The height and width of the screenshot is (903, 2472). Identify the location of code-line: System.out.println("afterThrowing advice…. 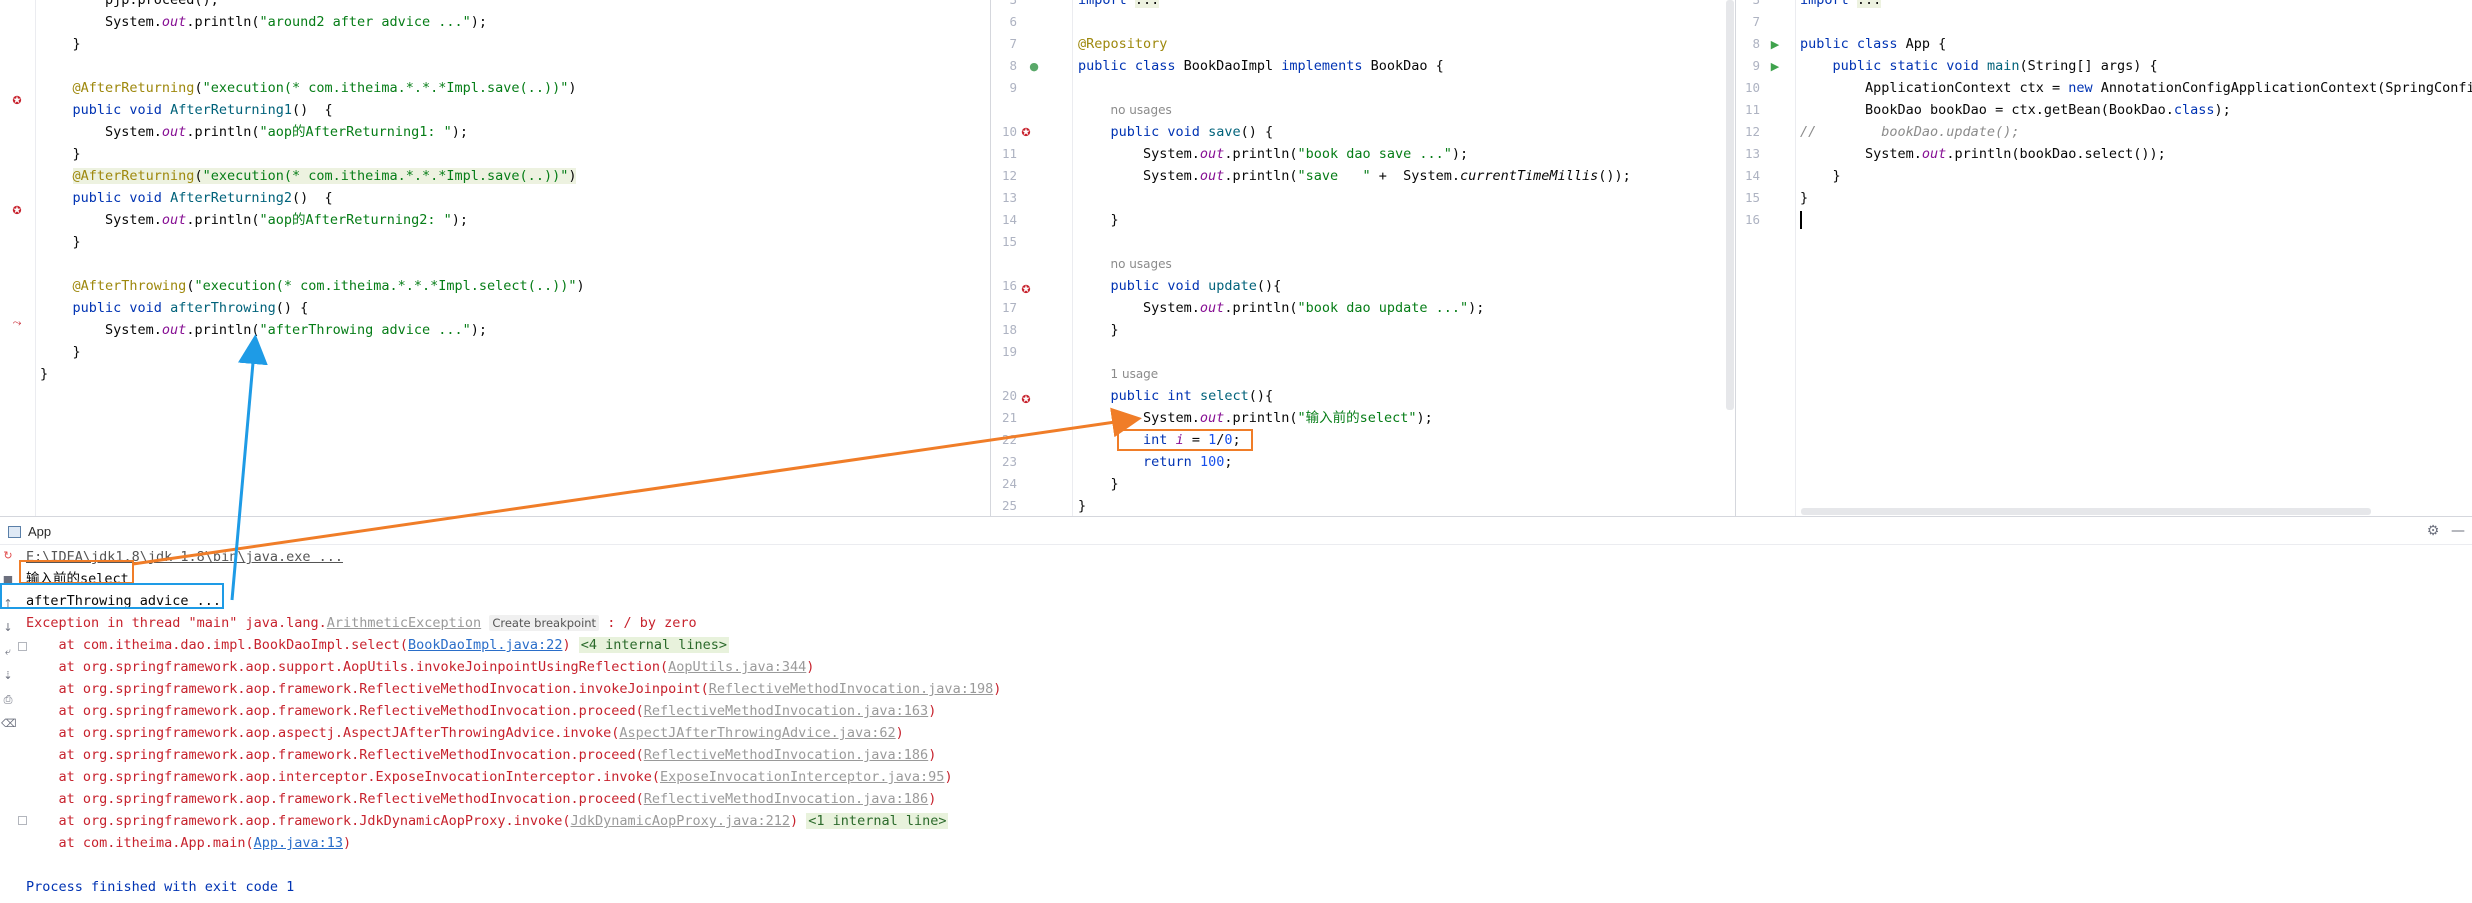
(263, 330).